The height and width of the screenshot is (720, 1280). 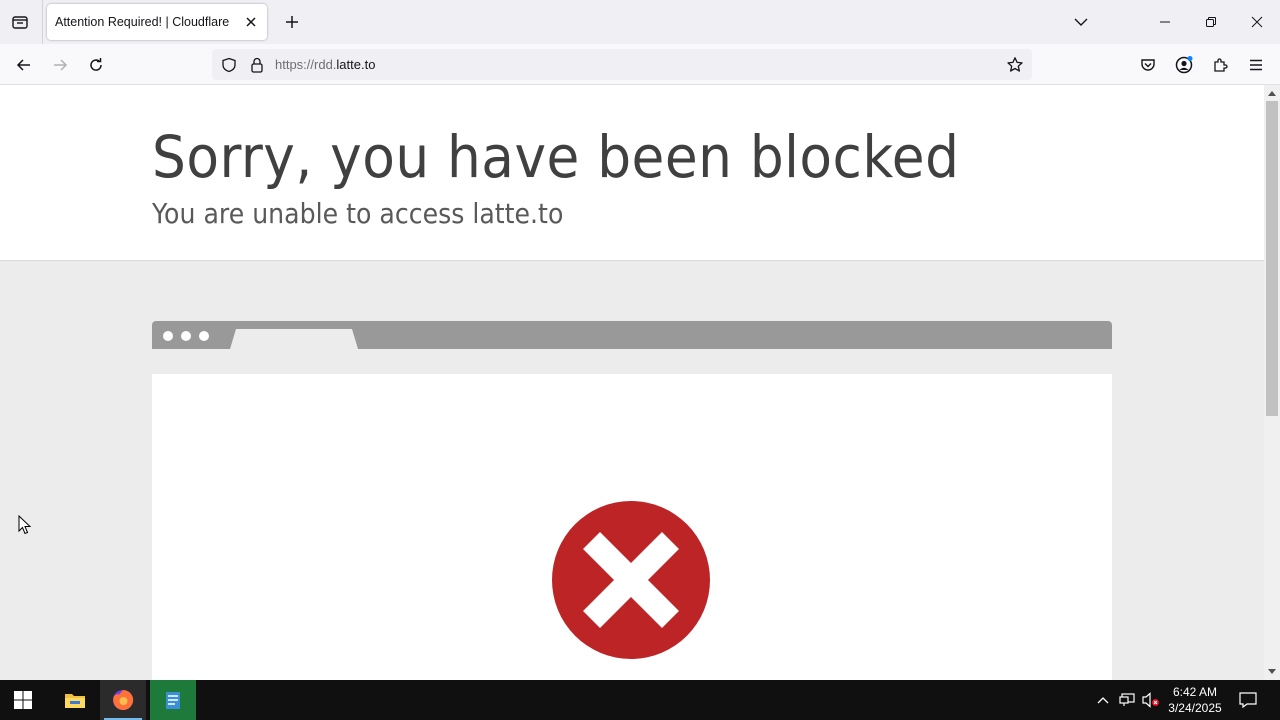 I want to click on chevron-down-icon, so click(x=1081, y=22).